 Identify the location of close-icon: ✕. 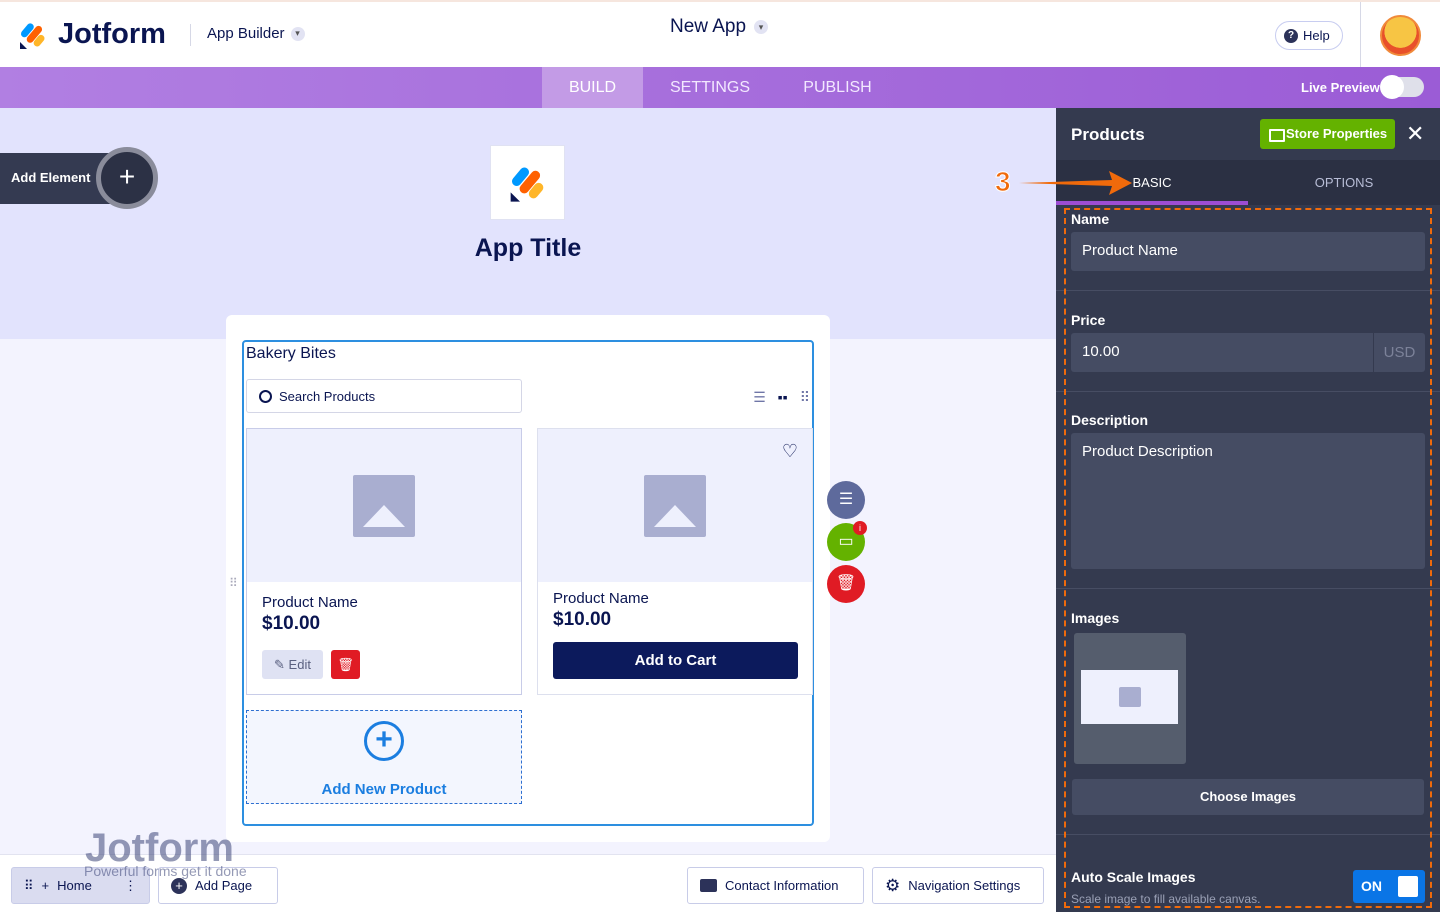
(1415, 134).